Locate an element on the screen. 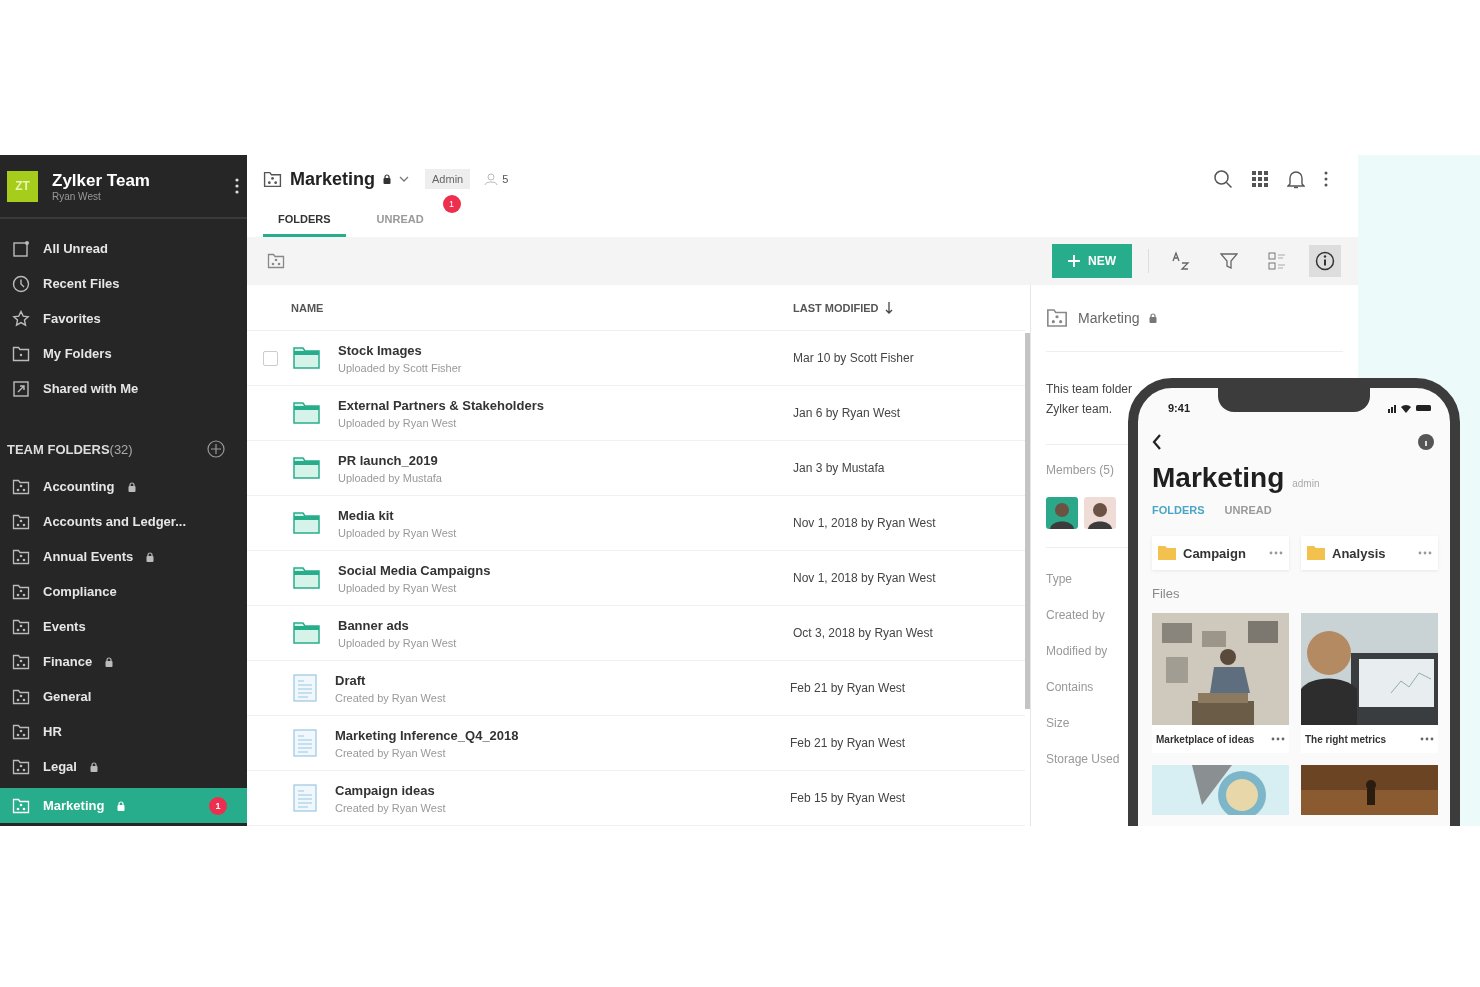 The image size is (1480, 987). file-subtitle: Uploaded by Ryan West is located at coordinates (398, 587).